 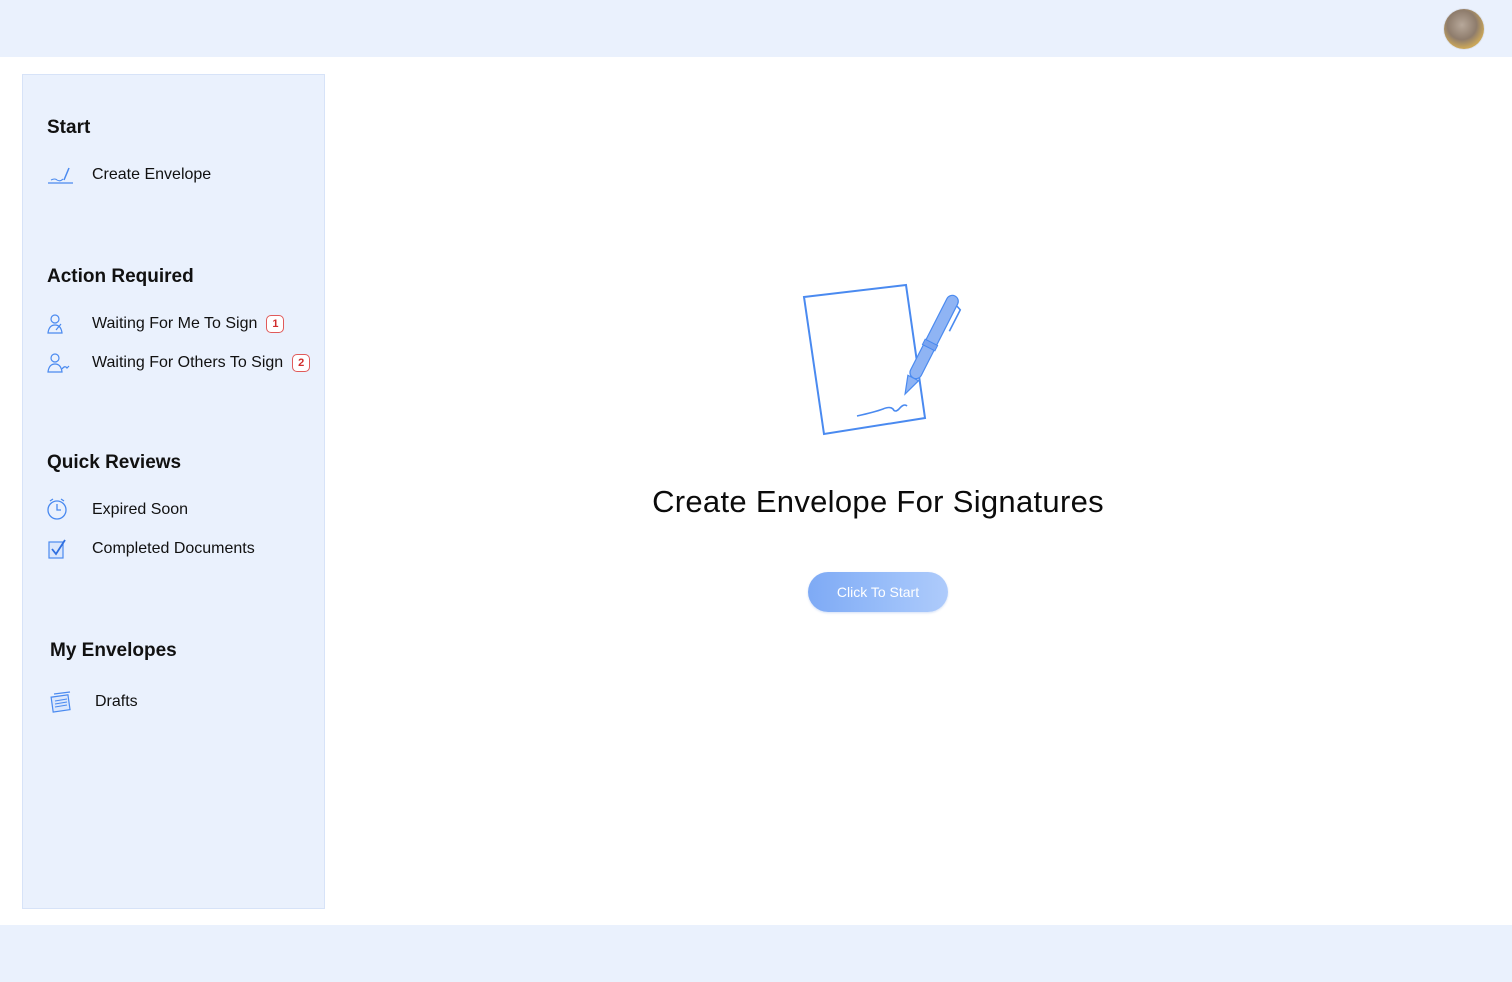 What do you see at coordinates (120, 276) in the screenshot?
I see `section-title-action-required: Action Required` at bounding box center [120, 276].